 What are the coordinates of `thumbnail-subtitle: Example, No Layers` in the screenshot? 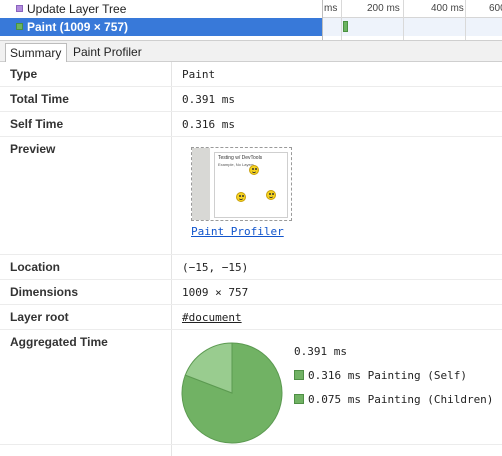 It's located at (236, 164).